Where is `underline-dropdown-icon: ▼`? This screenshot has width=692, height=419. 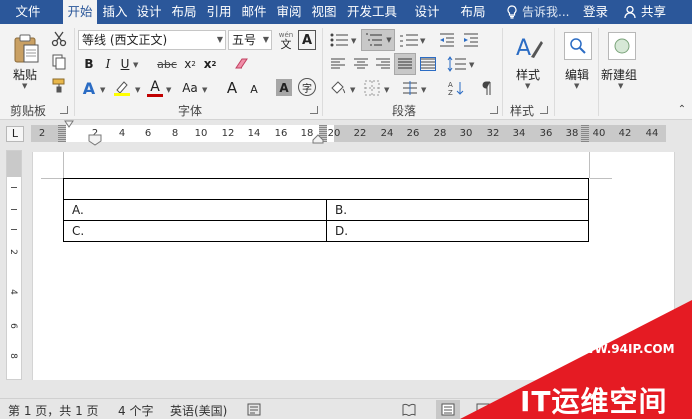
underline-dropdown-icon: ▼ is located at coordinates (135, 65).